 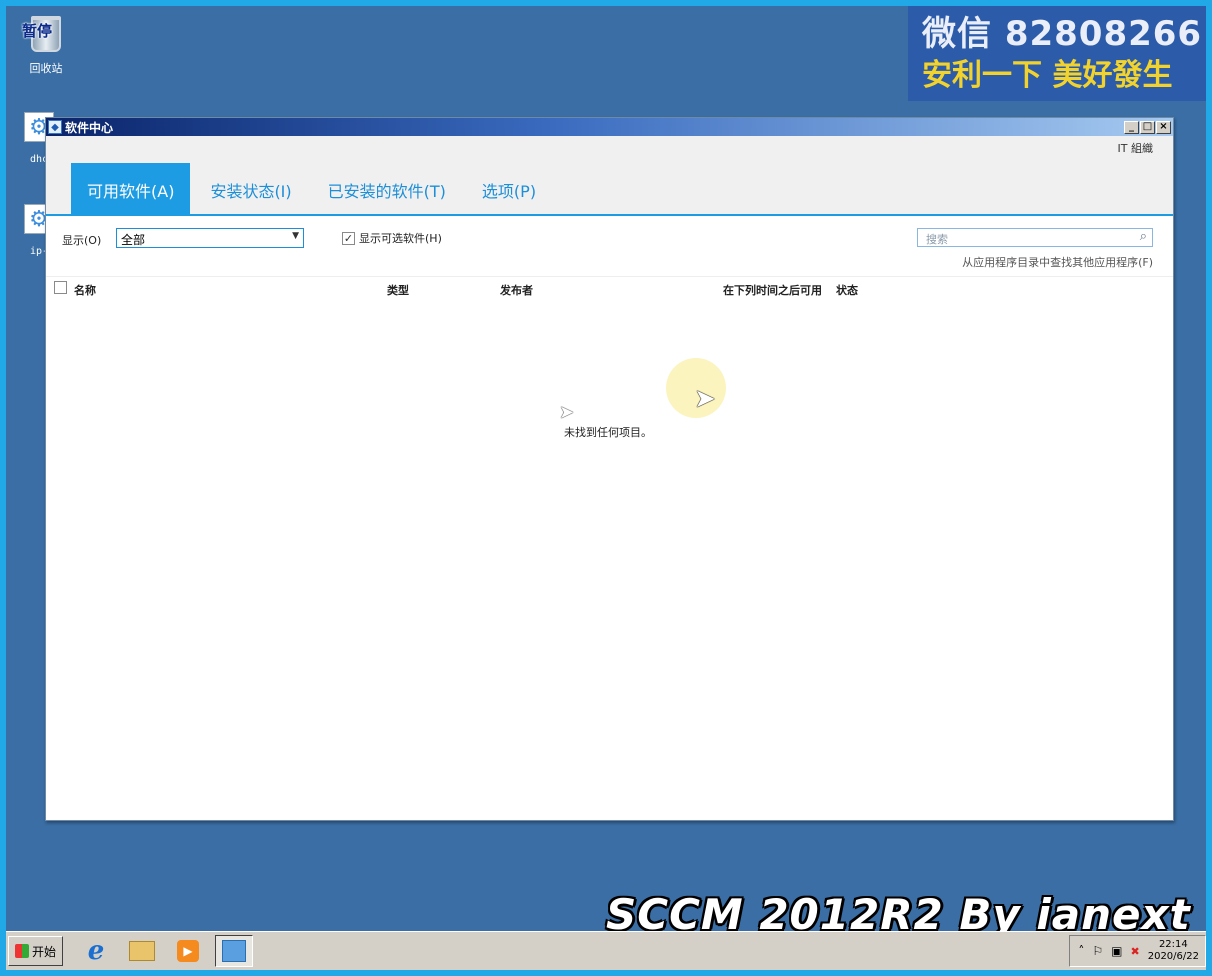 I want to click on quick-launch: e ▶, so click(x=169, y=951).